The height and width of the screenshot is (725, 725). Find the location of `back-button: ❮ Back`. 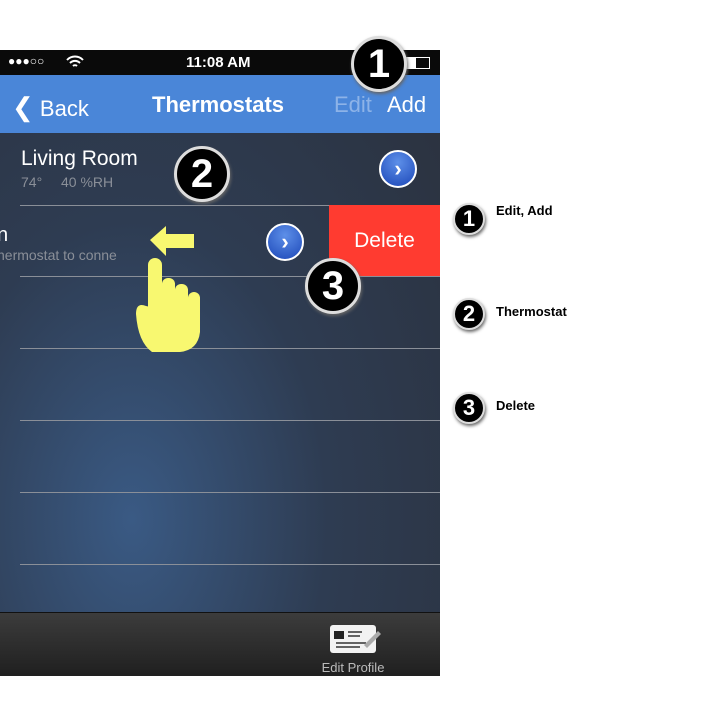

back-button: ❮ Back is located at coordinates (50, 107).